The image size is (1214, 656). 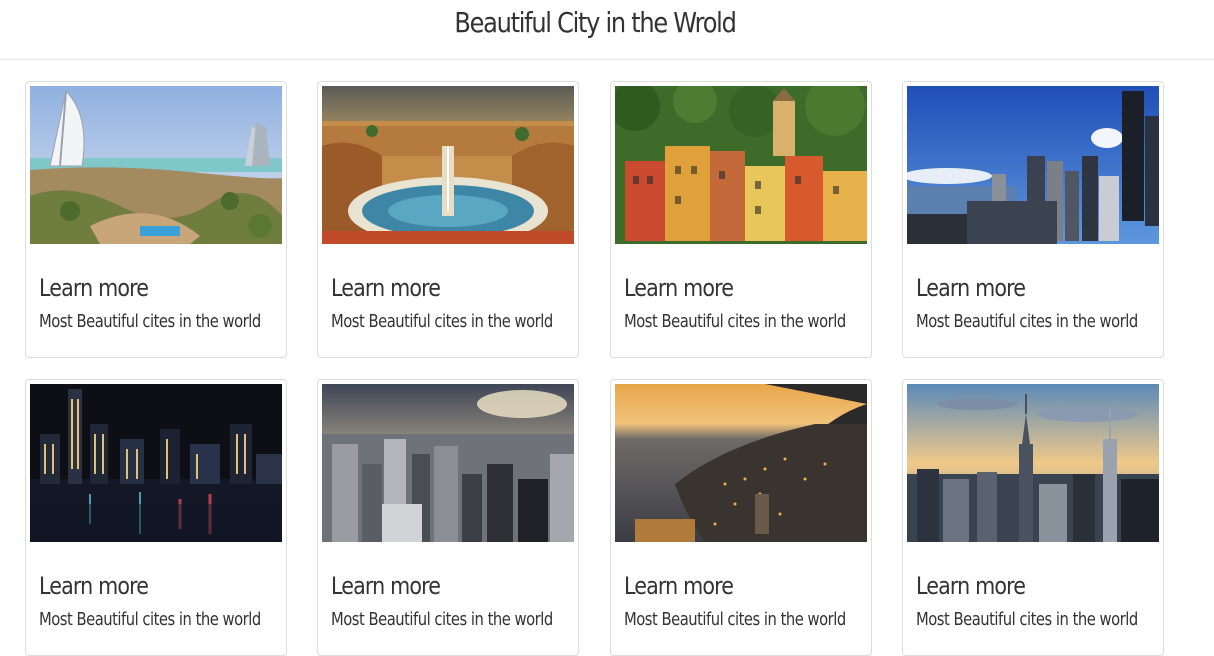 What do you see at coordinates (1033, 165) in the screenshot?
I see `city-image-seattle` at bounding box center [1033, 165].